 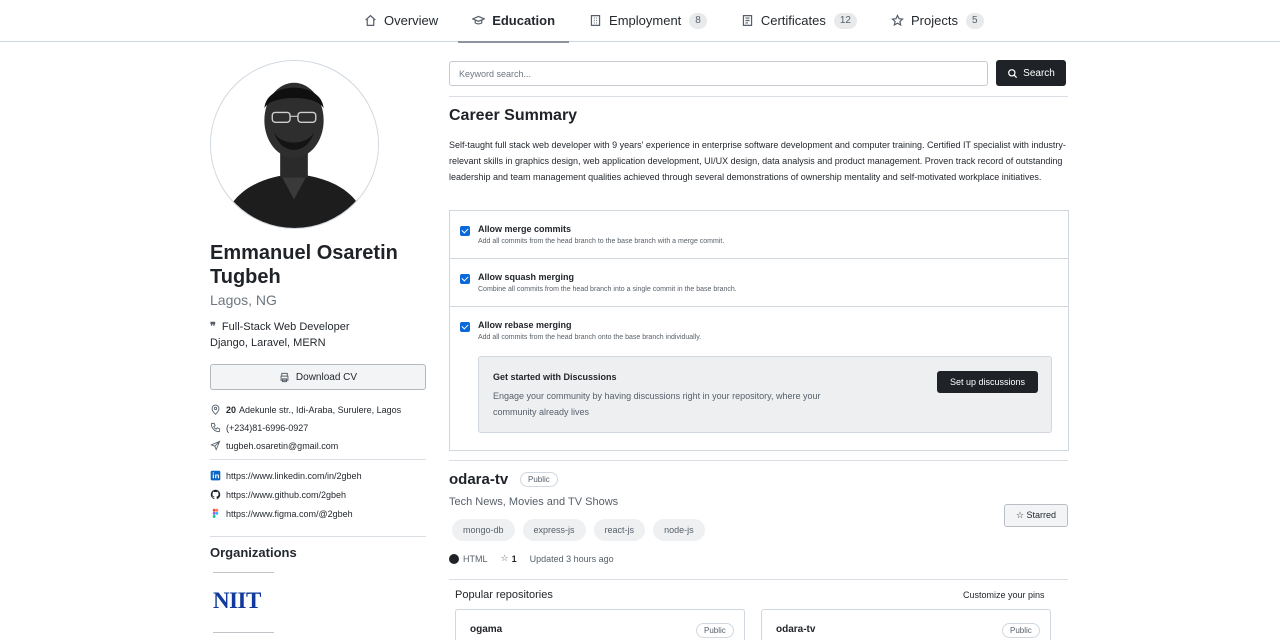 I want to click on profile-location: Lagos, NG, so click(x=243, y=300).